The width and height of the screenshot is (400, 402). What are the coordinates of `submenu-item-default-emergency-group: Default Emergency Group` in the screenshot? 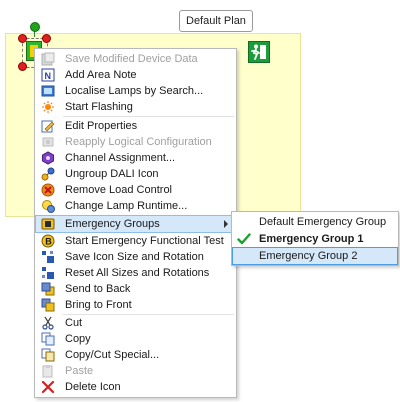 It's located at (315, 222).